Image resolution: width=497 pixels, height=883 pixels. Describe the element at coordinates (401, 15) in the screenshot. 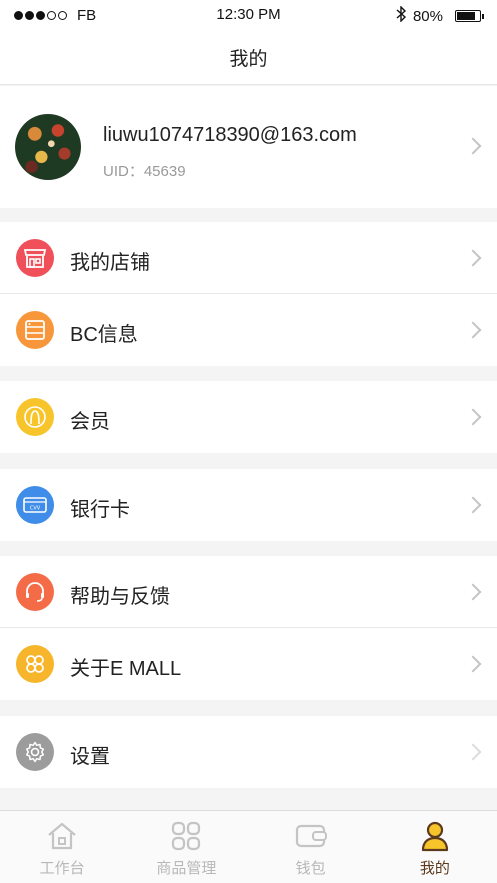

I see `bluetooth-icon` at that location.